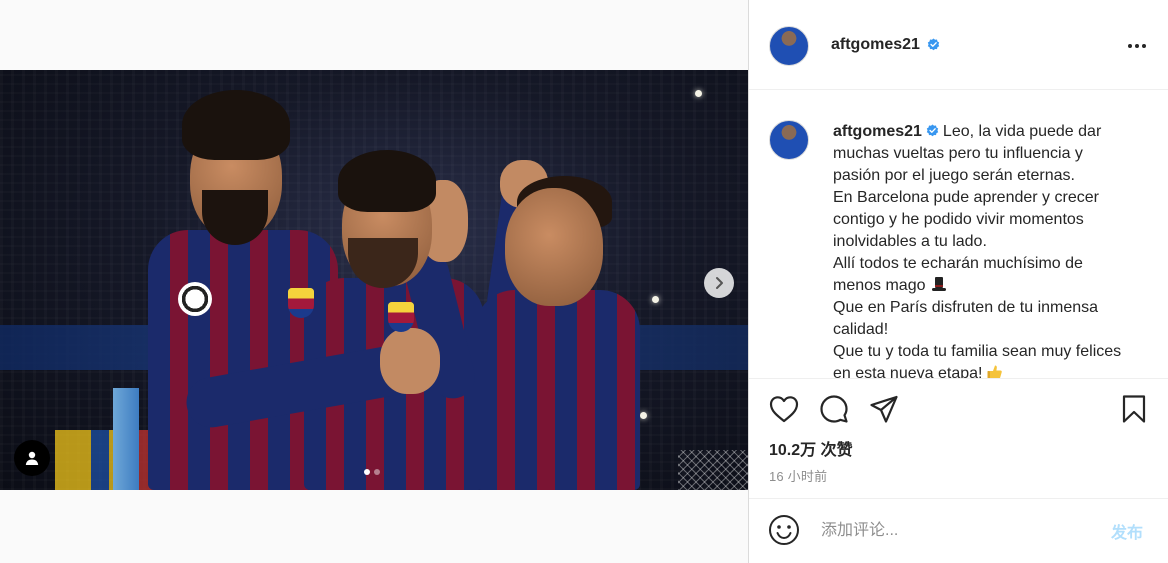  I want to click on carousel-dot, so click(377, 472).